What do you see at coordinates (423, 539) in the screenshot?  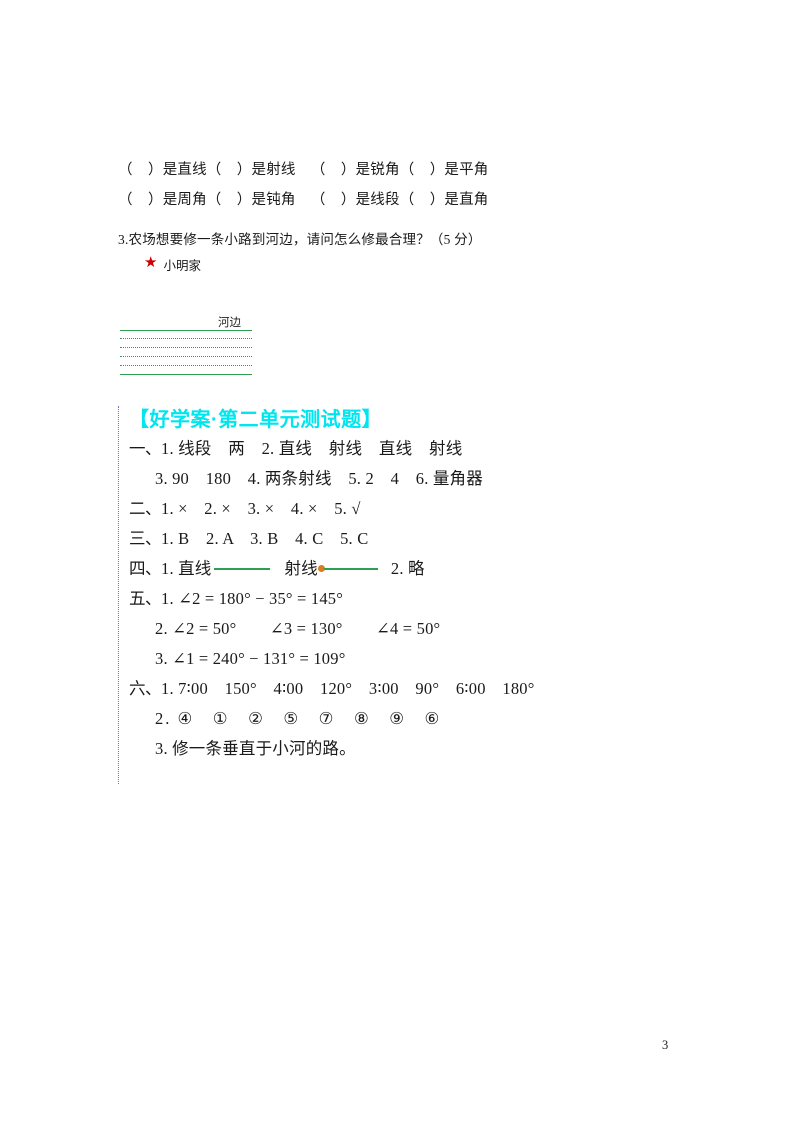 I see `answer-section-3-line-1: 三、1. B 2. A 3. B 4. C 5. C` at bounding box center [423, 539].